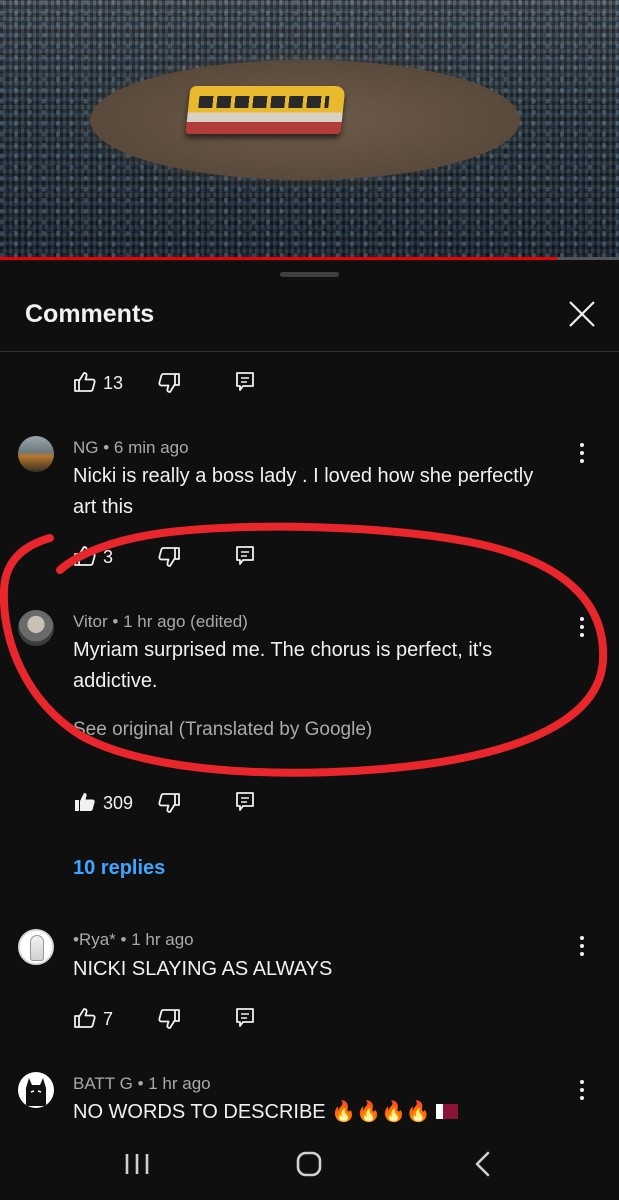 The image size is (619, 1200). What do you see at coordinates (309, 274) in the screenshot?
I see `drag-handle` at bounding box center [309, 274].